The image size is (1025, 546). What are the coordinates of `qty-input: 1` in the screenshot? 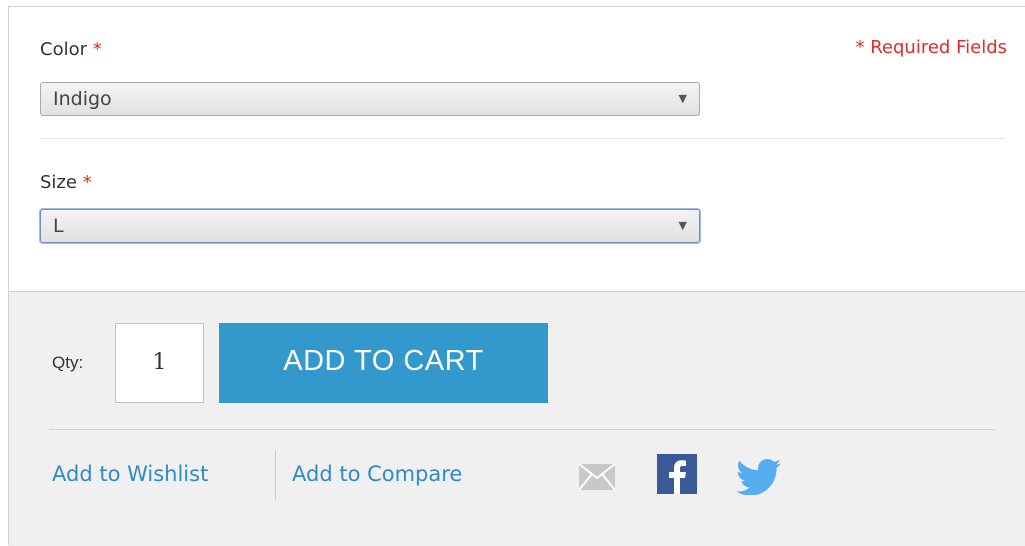 It's located at (159, 363).